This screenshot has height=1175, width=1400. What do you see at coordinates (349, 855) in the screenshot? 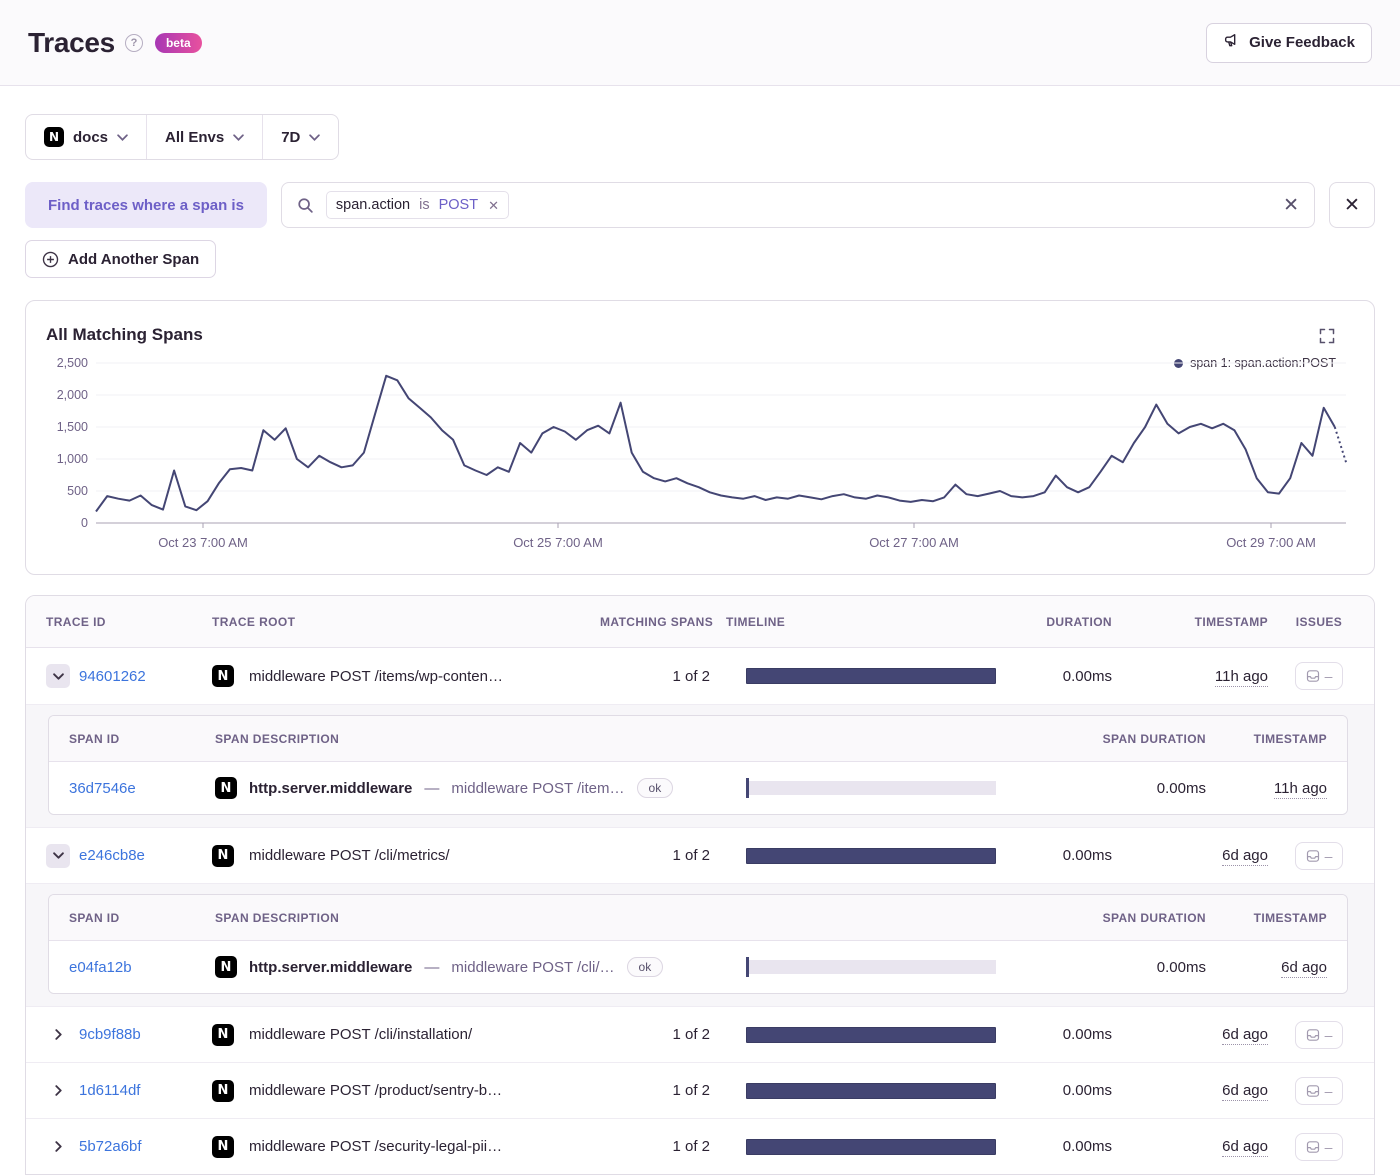
I see `trace-root-text: middleware POST /cli/metrics/` at bounding box center [349, 855].